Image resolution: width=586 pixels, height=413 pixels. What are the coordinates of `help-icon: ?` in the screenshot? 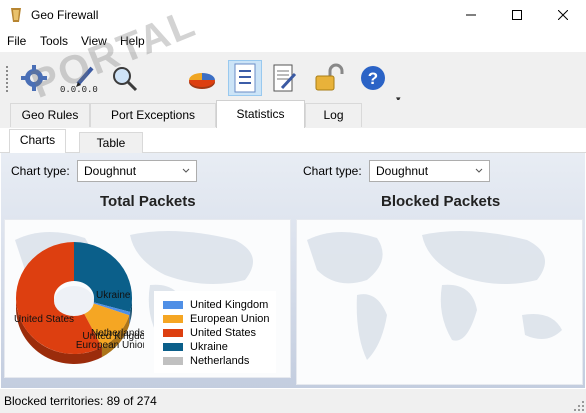 It's located at (373, 78).